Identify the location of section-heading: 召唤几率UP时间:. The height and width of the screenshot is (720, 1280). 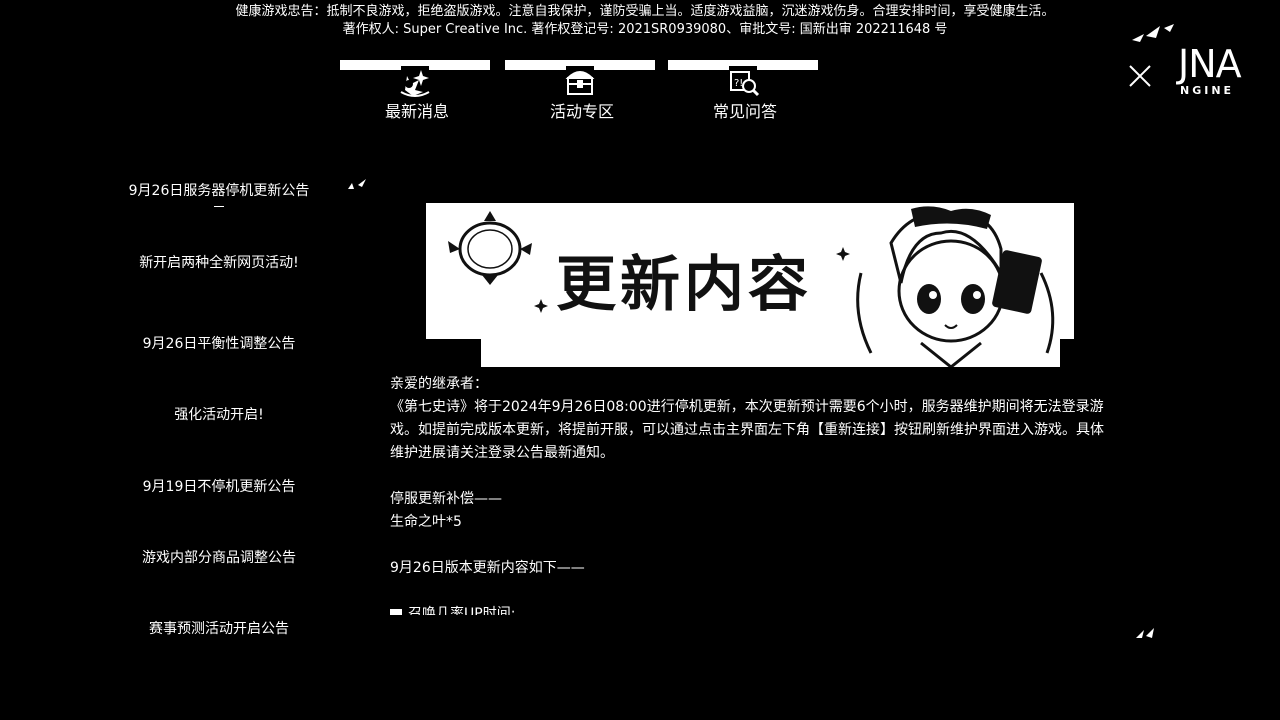
(752, 609).